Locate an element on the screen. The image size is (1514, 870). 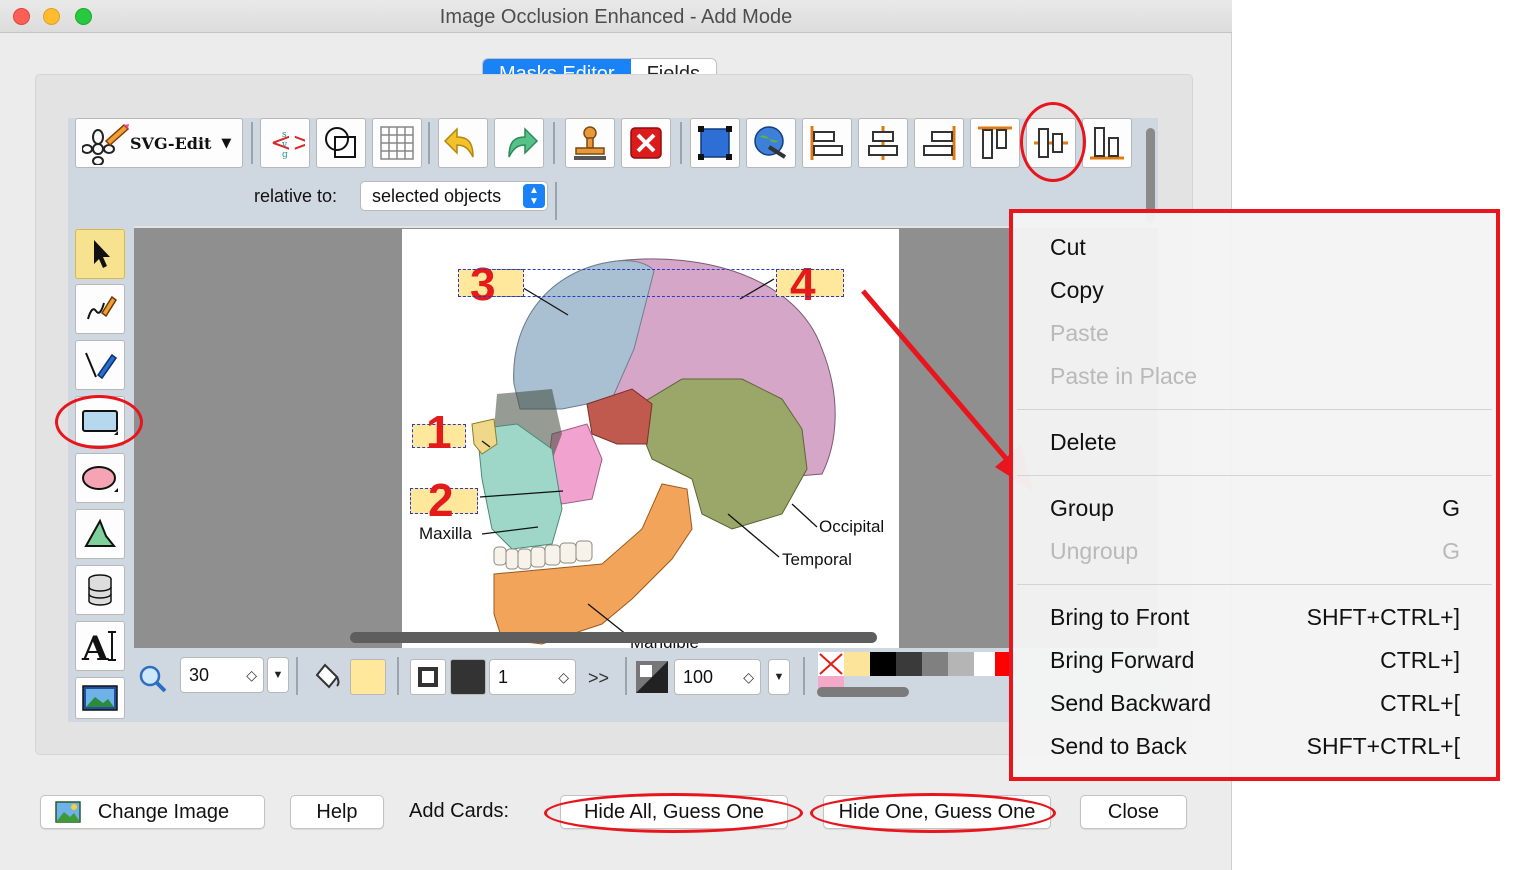
group-elements-button is located at coordinates (715, 143).